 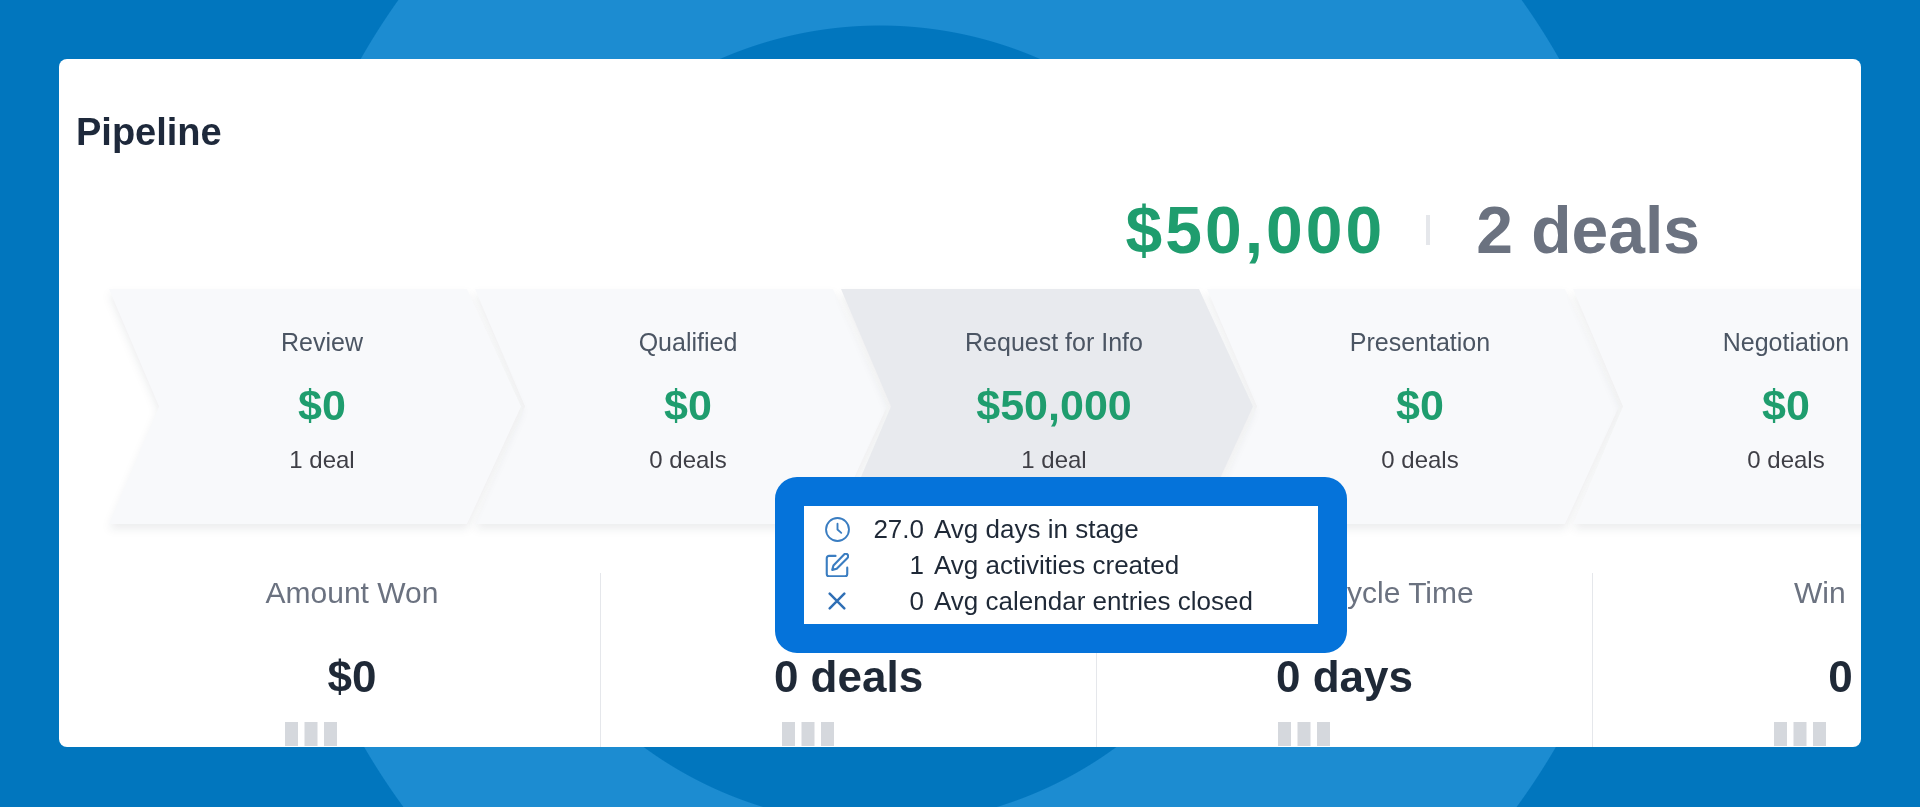 What do you see at coordinates (688, 342) in the screenshot?
I see `stage-name: Qualified` at bounding box center [688, 342].